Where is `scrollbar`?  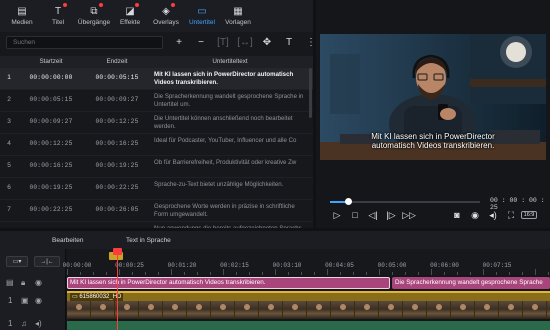 scrollbar is located at coordinates (310, 93).